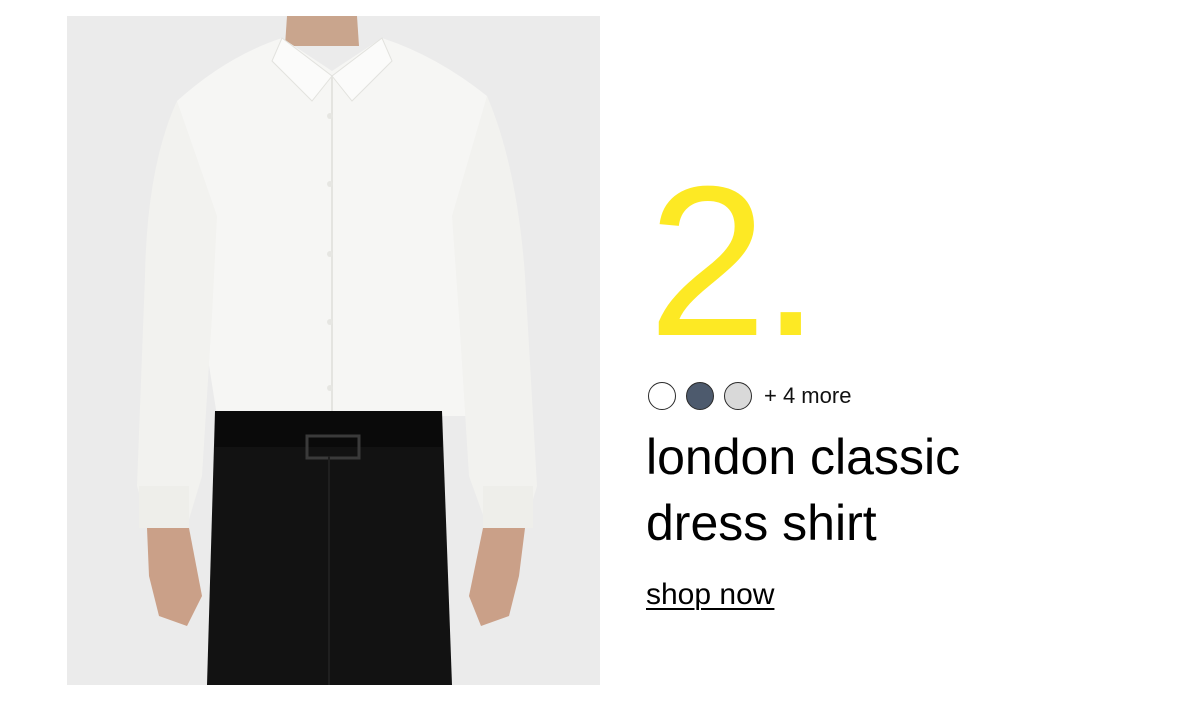  Describe the element at coordinates (700, 396) in the screenshot. I see `swatch-navy` at that location.